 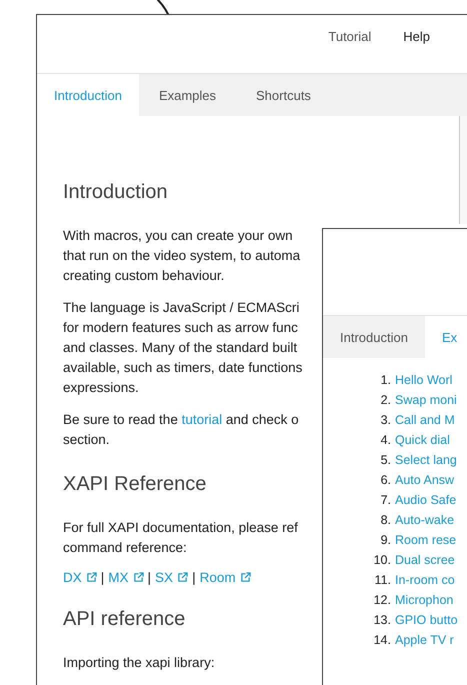 What do you see at coordinates (385, 540) in the screenshot?
I see `list-number: 9.` at bounding box center [385, 540].